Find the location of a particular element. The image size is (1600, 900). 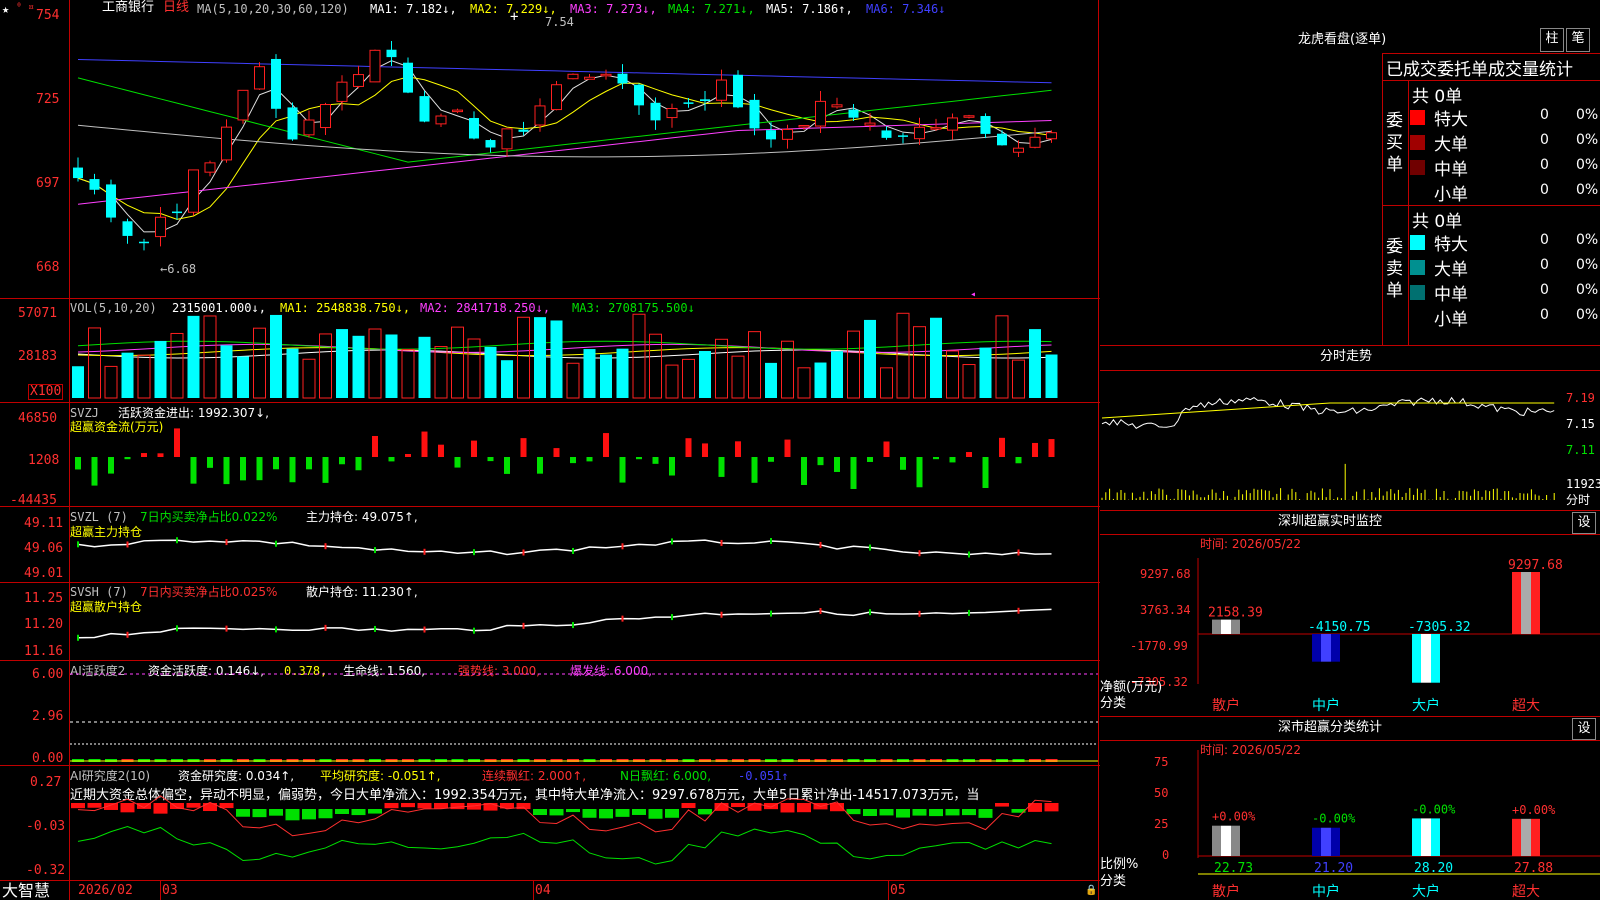

intraday-axis-mid: 7.15 is located at coordinates (1580, 424).